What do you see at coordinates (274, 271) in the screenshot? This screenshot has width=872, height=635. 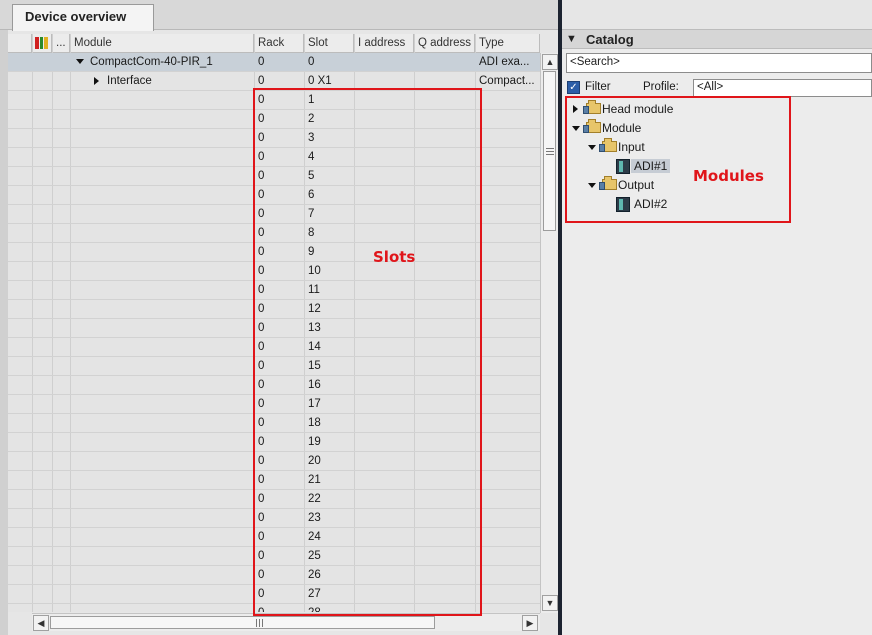 I see `table-row-slot: 0 10` at bounding box center [274, 271].